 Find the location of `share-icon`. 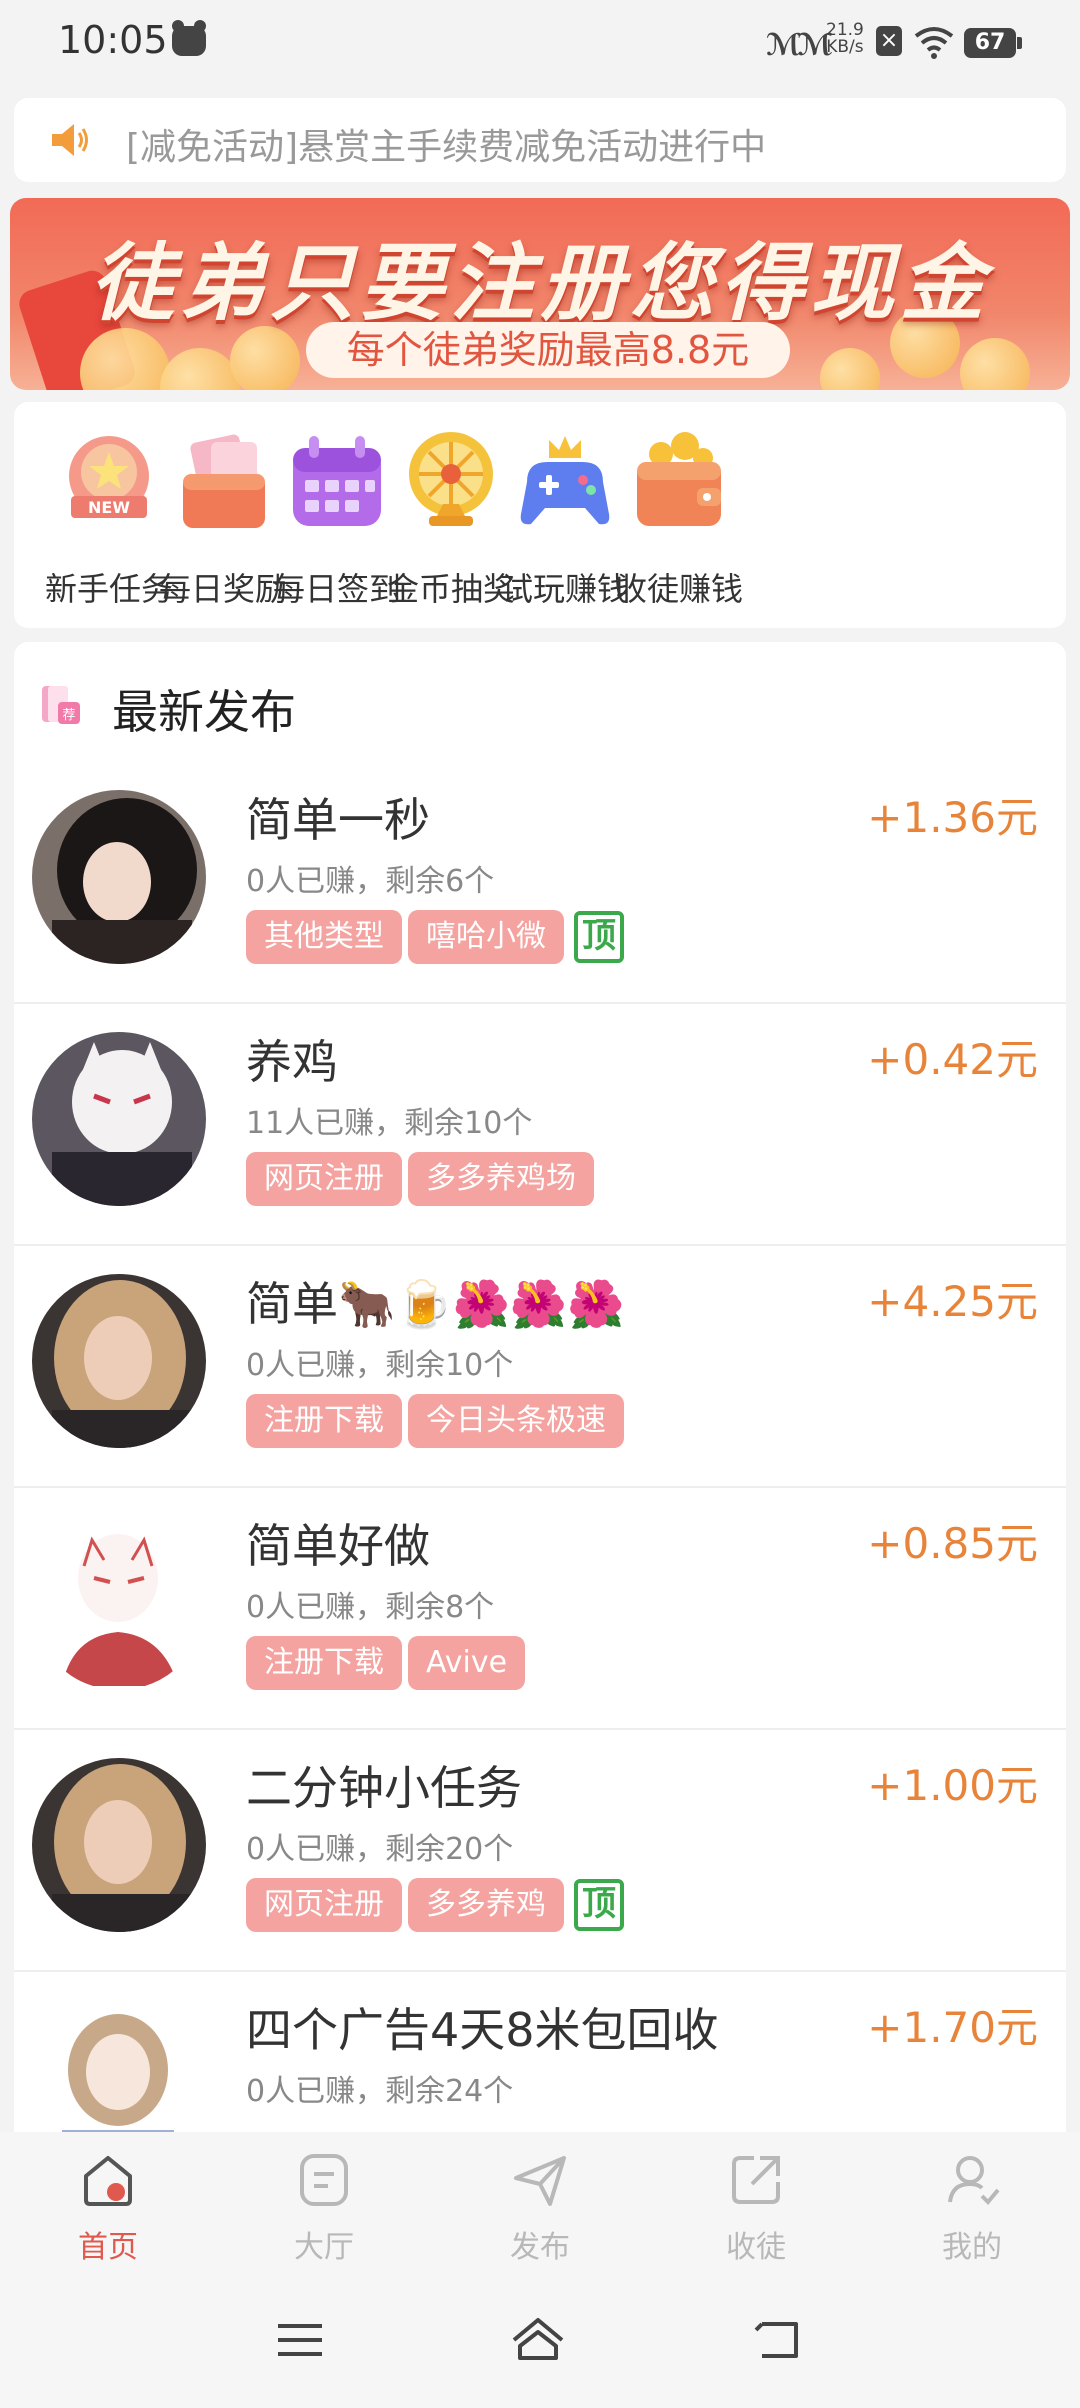

share-icon is located at coordinates (756, 2180).